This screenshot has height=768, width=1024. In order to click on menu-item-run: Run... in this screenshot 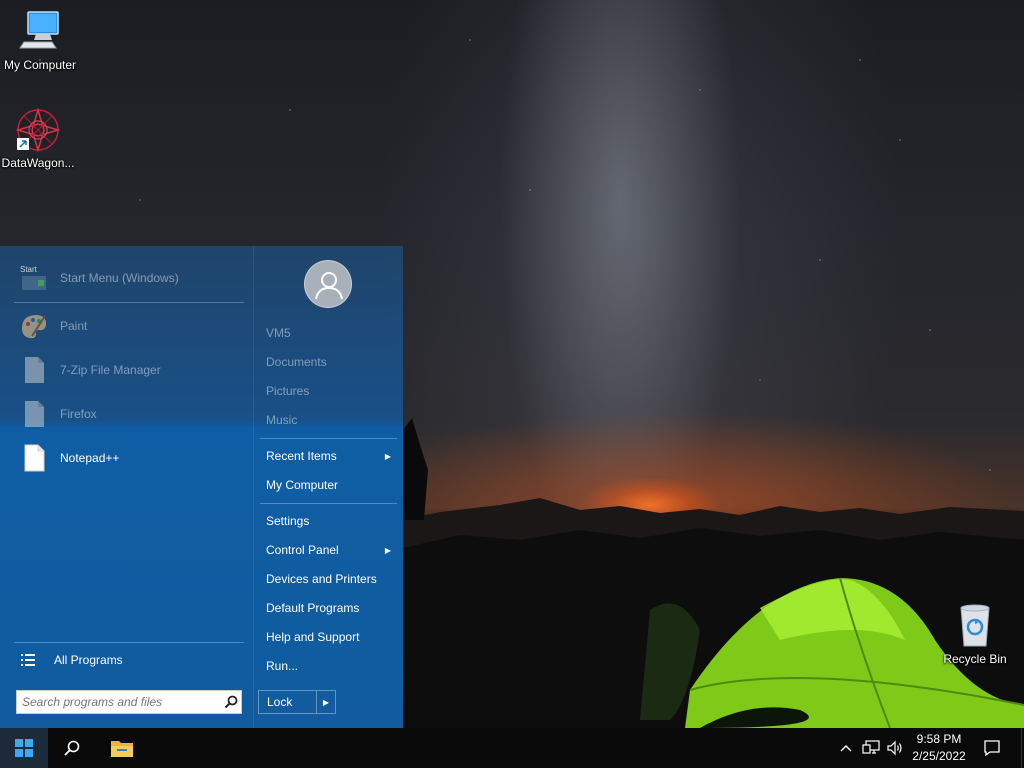, I will do `click(328, 666)`.